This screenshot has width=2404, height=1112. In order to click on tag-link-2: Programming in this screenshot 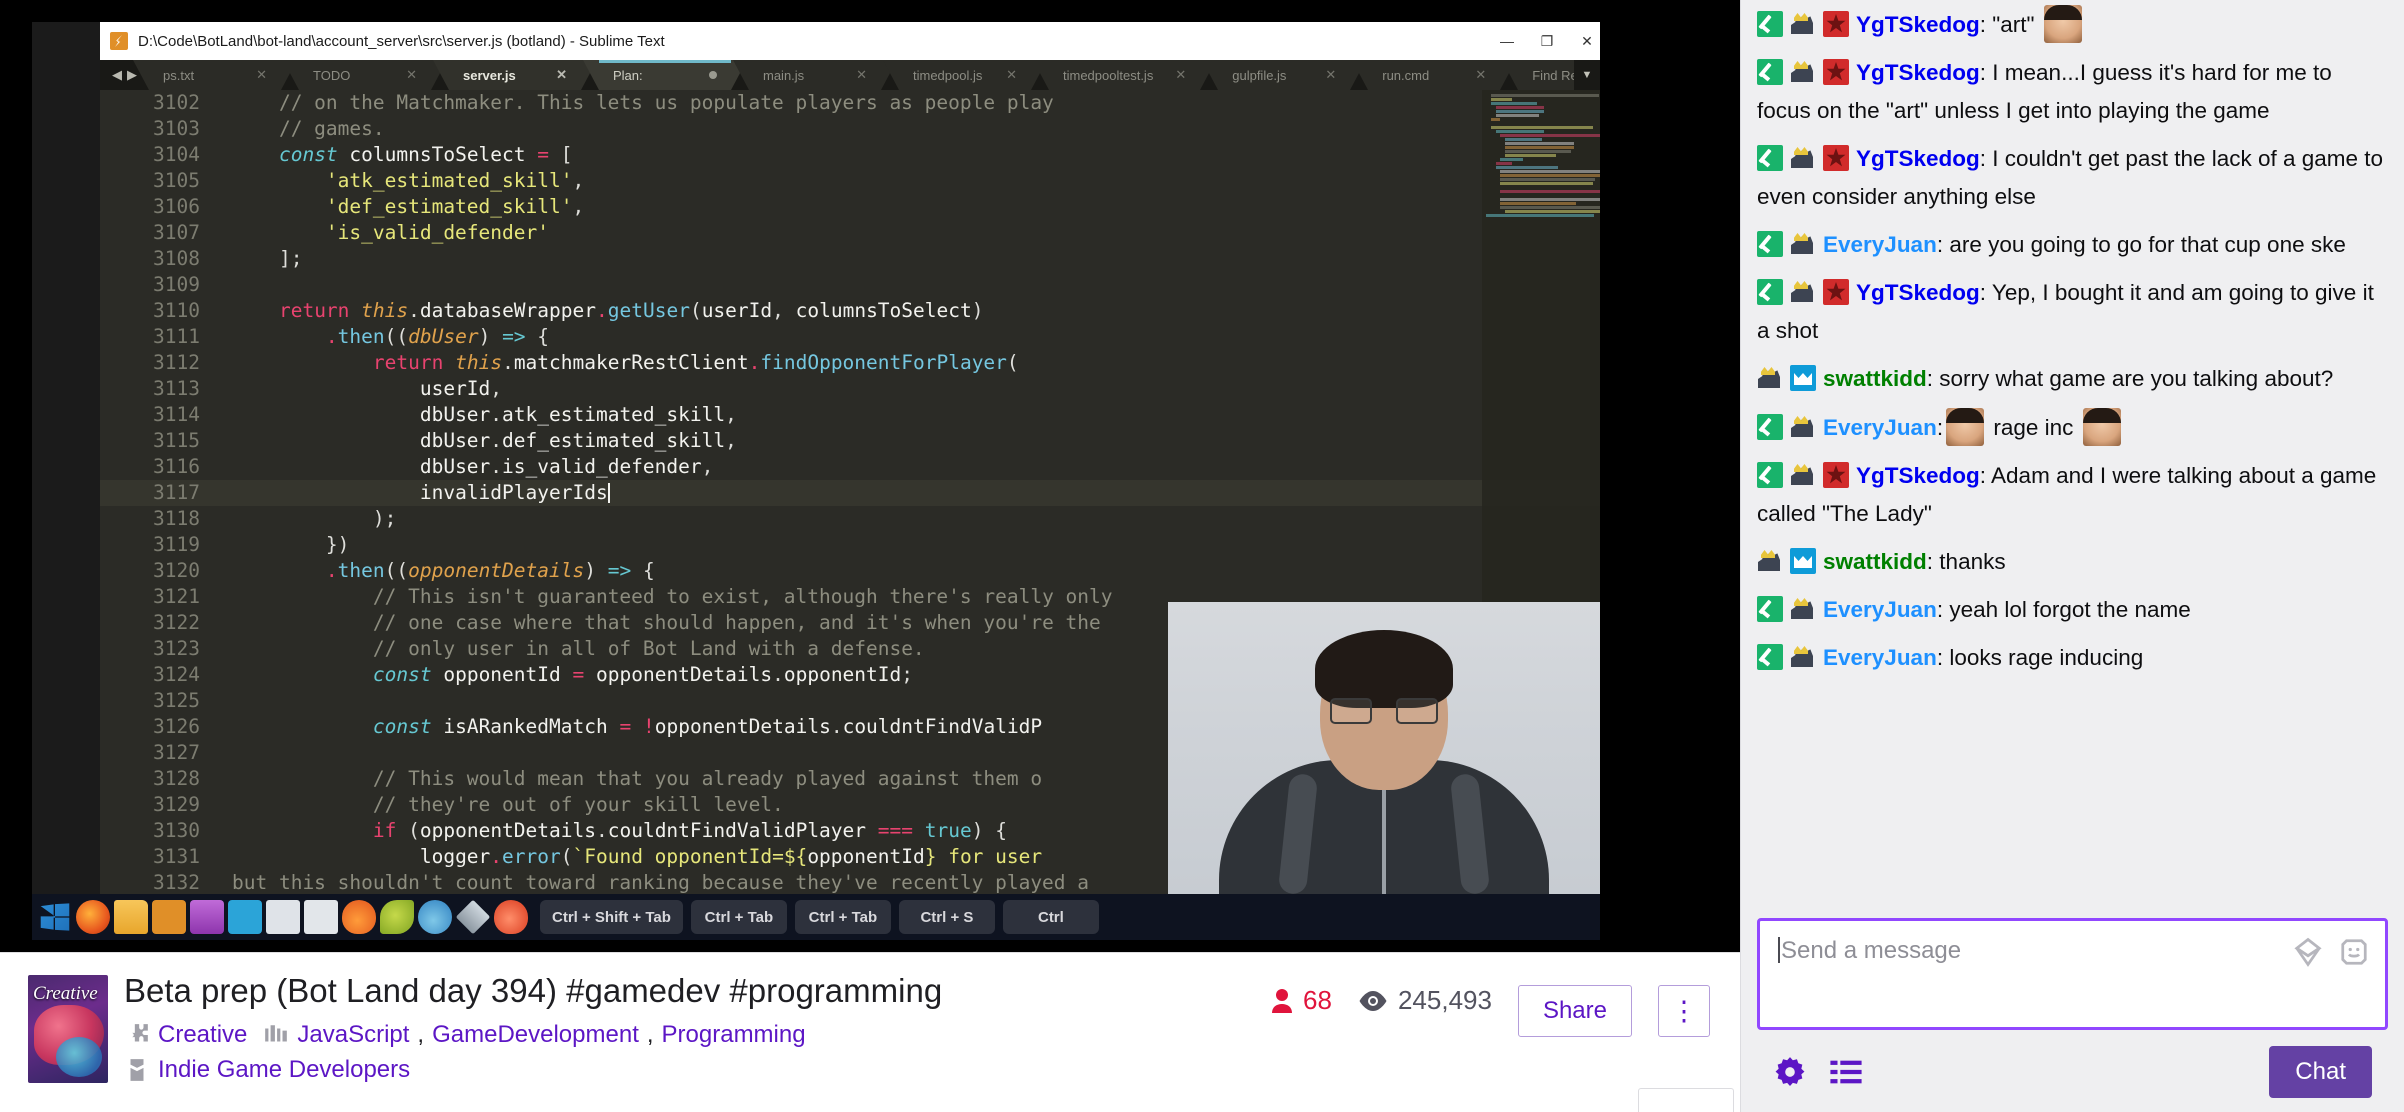, I will do `click(734, 1035)`.